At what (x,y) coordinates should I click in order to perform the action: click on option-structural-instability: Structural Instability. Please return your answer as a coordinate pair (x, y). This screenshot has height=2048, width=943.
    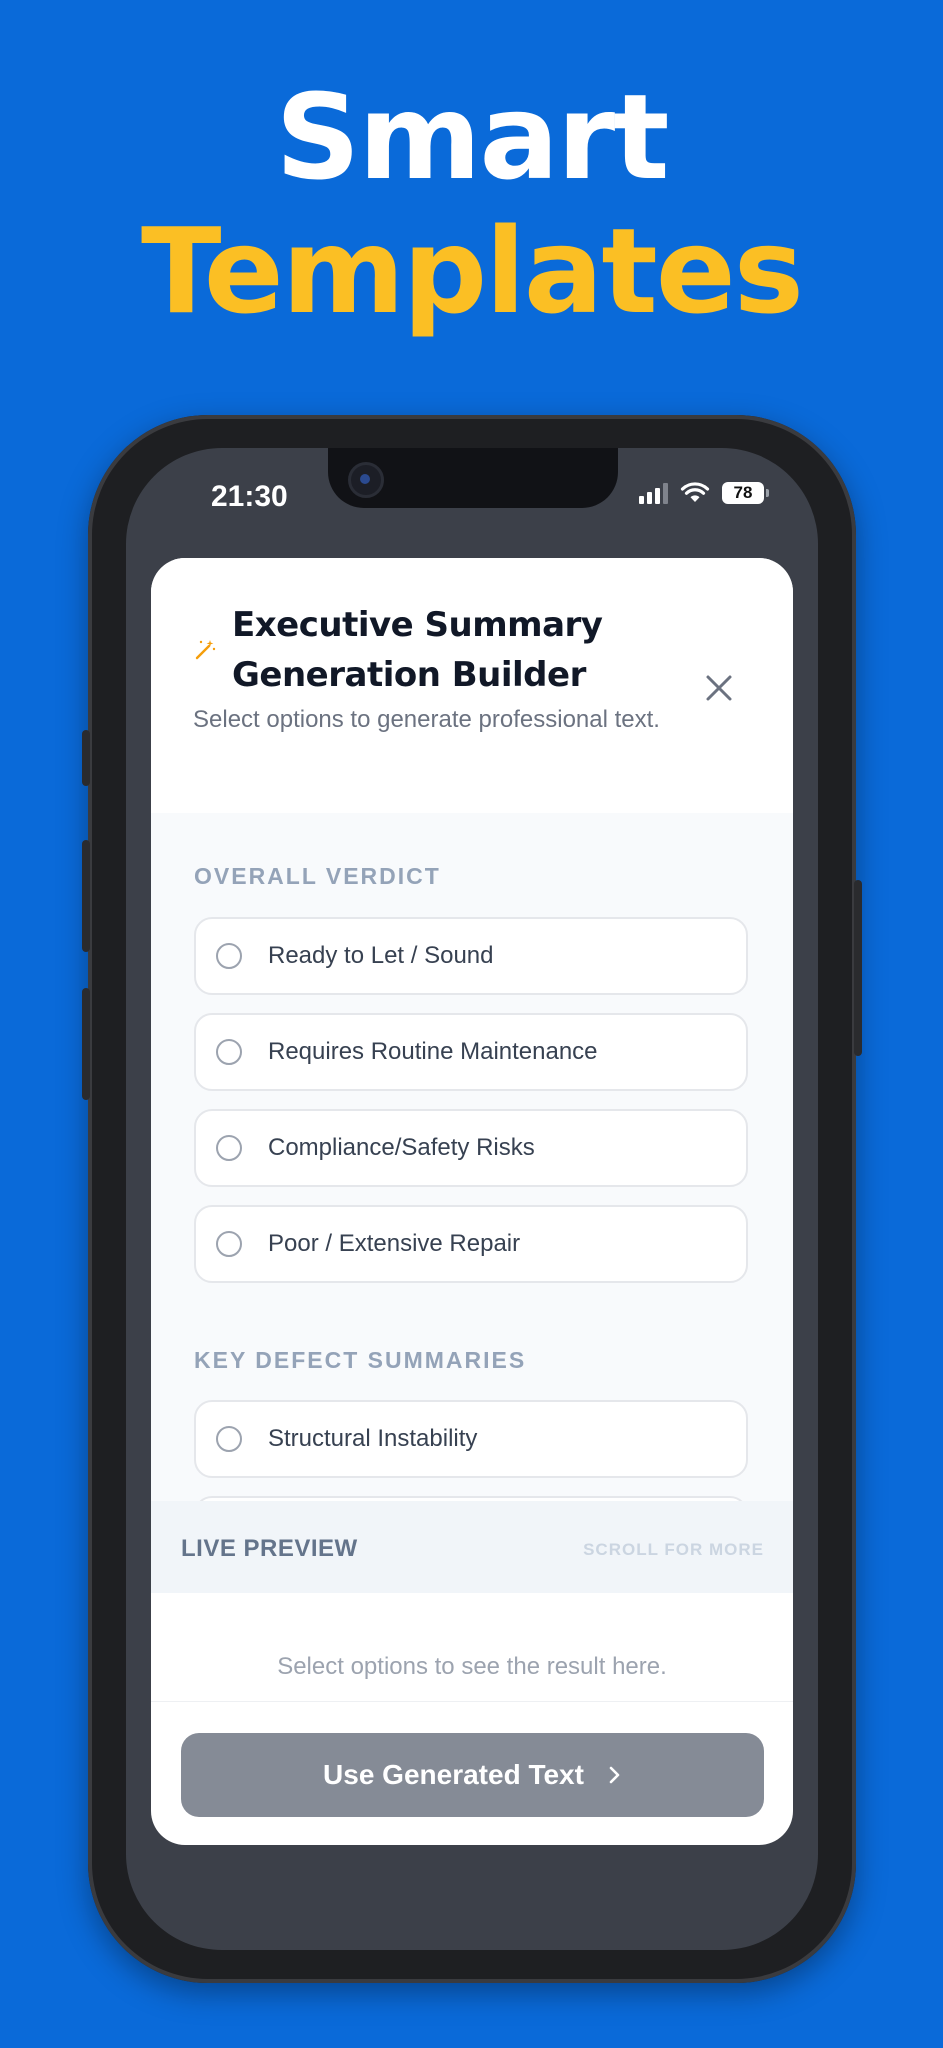
    Looking at the image, I should click on (471, 1439).